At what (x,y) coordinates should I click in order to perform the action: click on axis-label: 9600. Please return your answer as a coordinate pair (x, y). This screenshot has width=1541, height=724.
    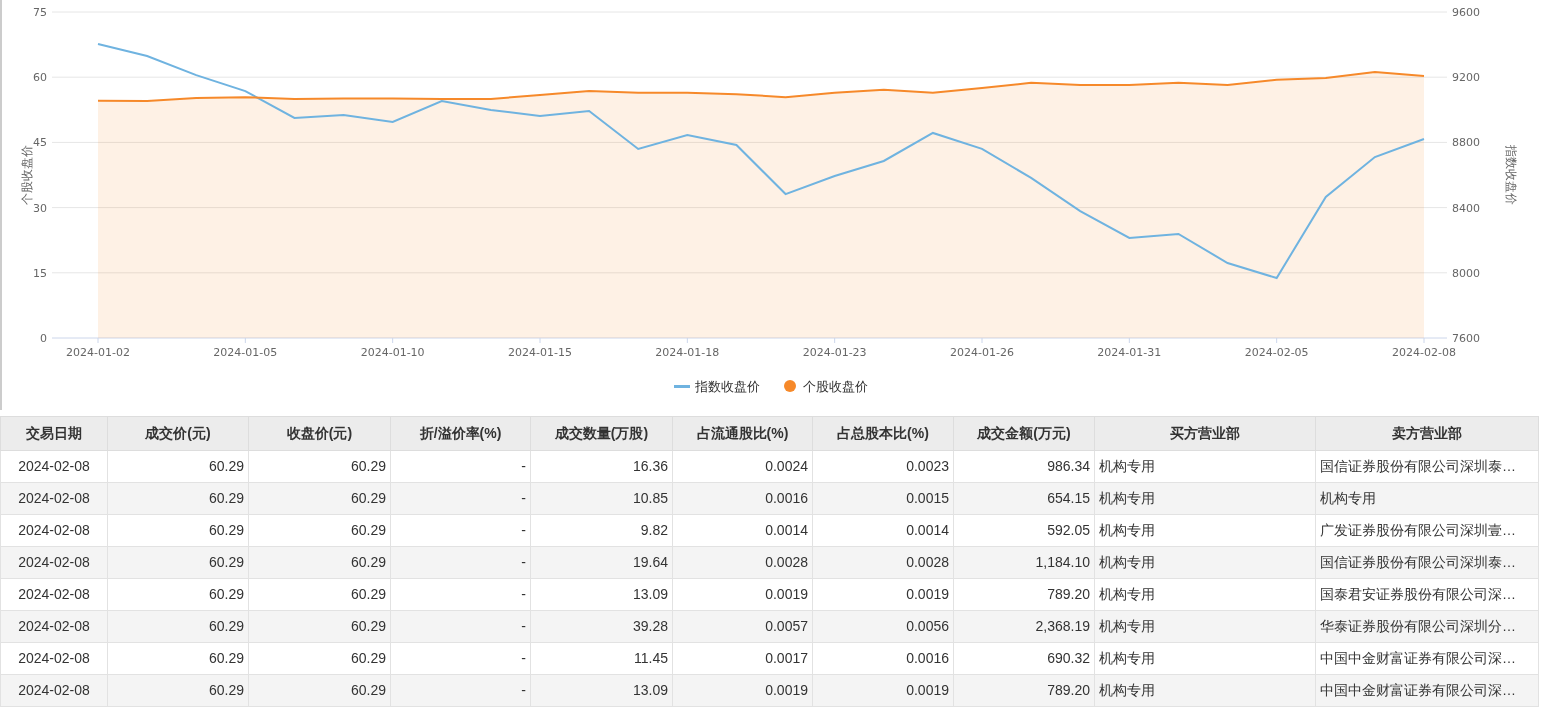
    Looking at the image, I should click on (1466, 12).